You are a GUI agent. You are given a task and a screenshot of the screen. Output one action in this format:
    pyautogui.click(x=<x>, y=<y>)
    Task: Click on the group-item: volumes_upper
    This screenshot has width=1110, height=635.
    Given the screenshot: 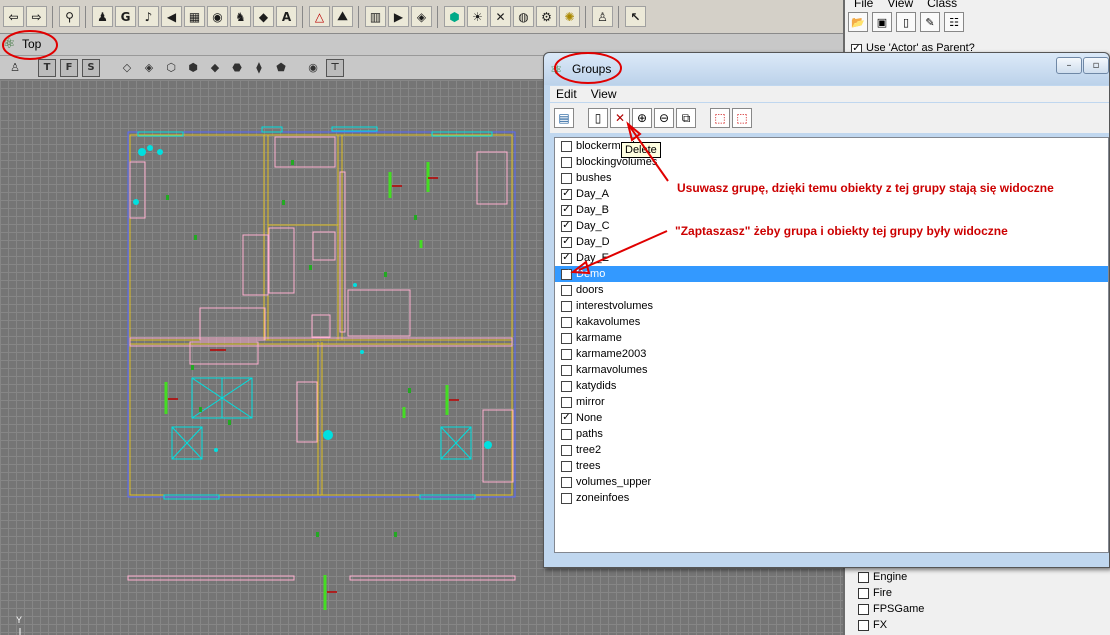 What is the action you would take?
    pyautogui.click(x=831, y=482)
    